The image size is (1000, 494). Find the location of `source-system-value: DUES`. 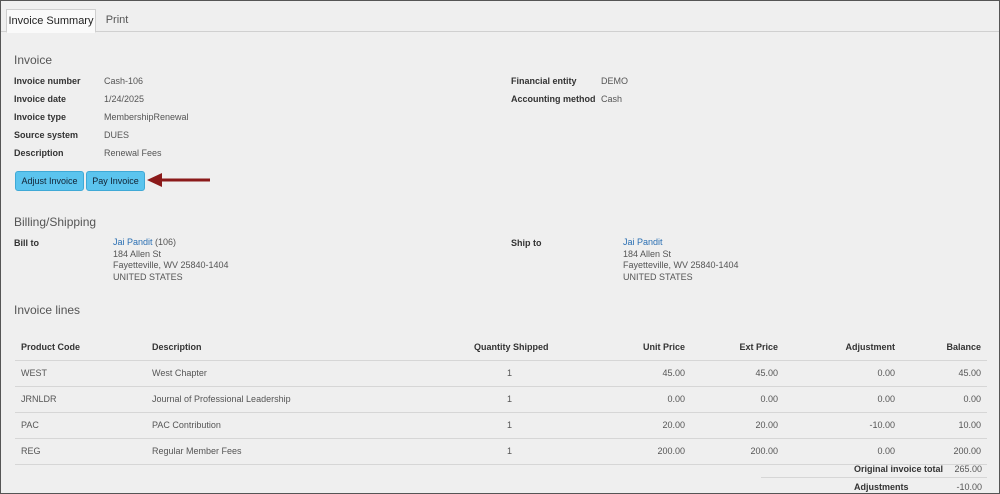

source-system-value: DUES is located at coordinates (117, 135).